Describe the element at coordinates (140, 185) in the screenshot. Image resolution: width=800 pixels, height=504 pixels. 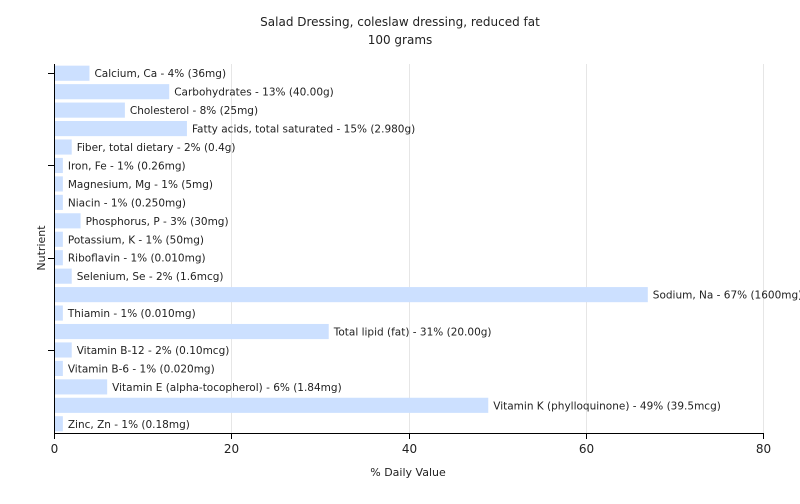
I see `bar-label: Magnesium, Mg - 1% (5mg)` at that location.